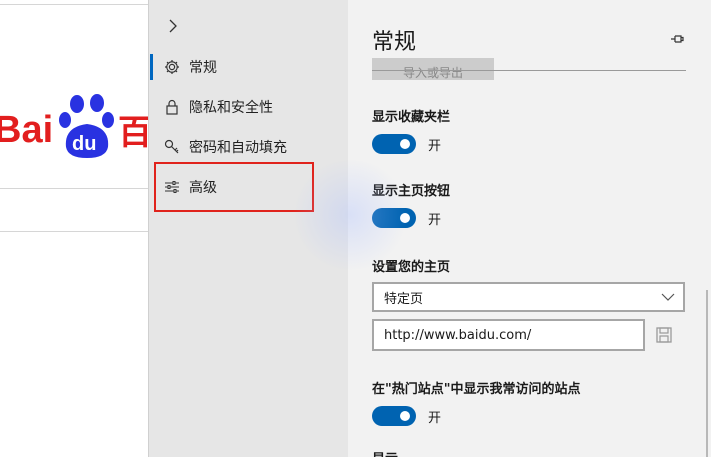  I want to click on homepage-select-value: 特定页, so click(404, 299).